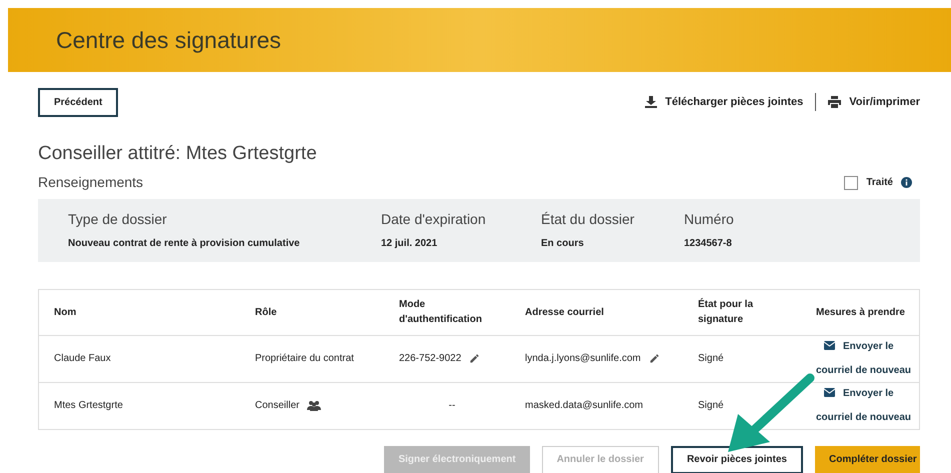  I want to click on printer-icon, so click(835, 102).